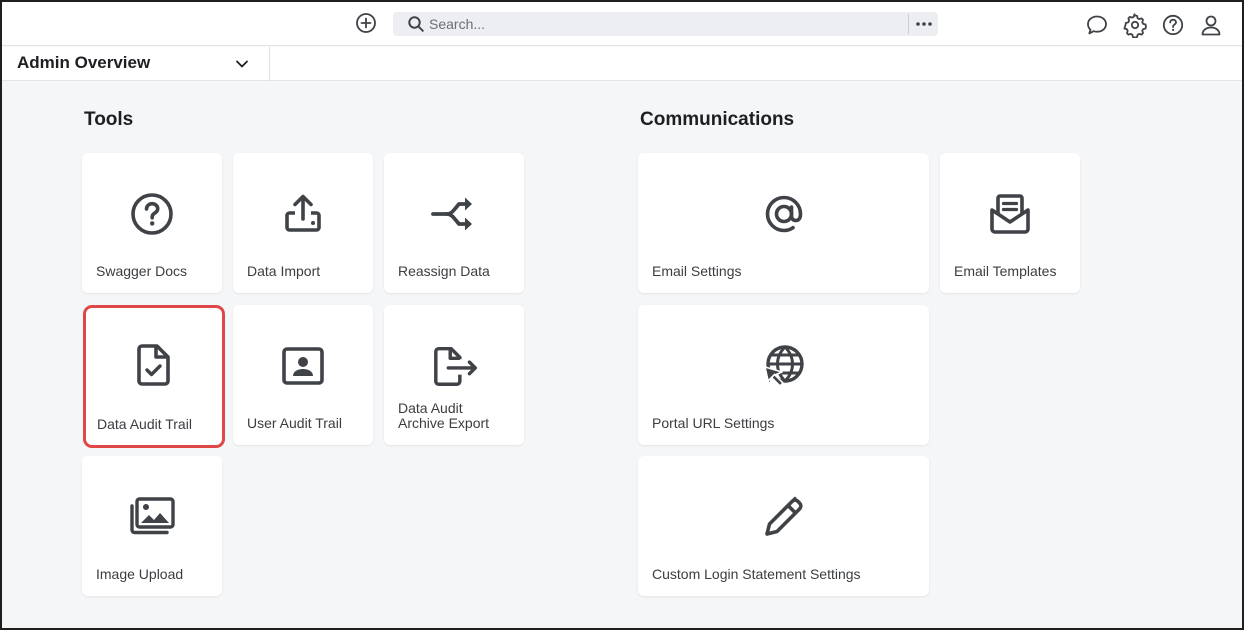 This screenshot has width=1244, height=630. What do you see at coordinates (109, 119) in the screenshot?
I see `section-title-tools: Tools` at bounding box center [109, 119].